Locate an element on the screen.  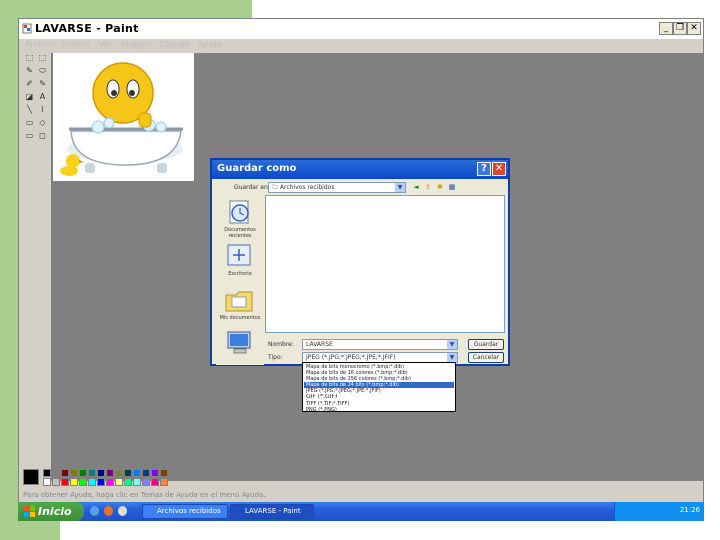
type-option: GIF (*.GIF) is located at coordinates (379, 397).